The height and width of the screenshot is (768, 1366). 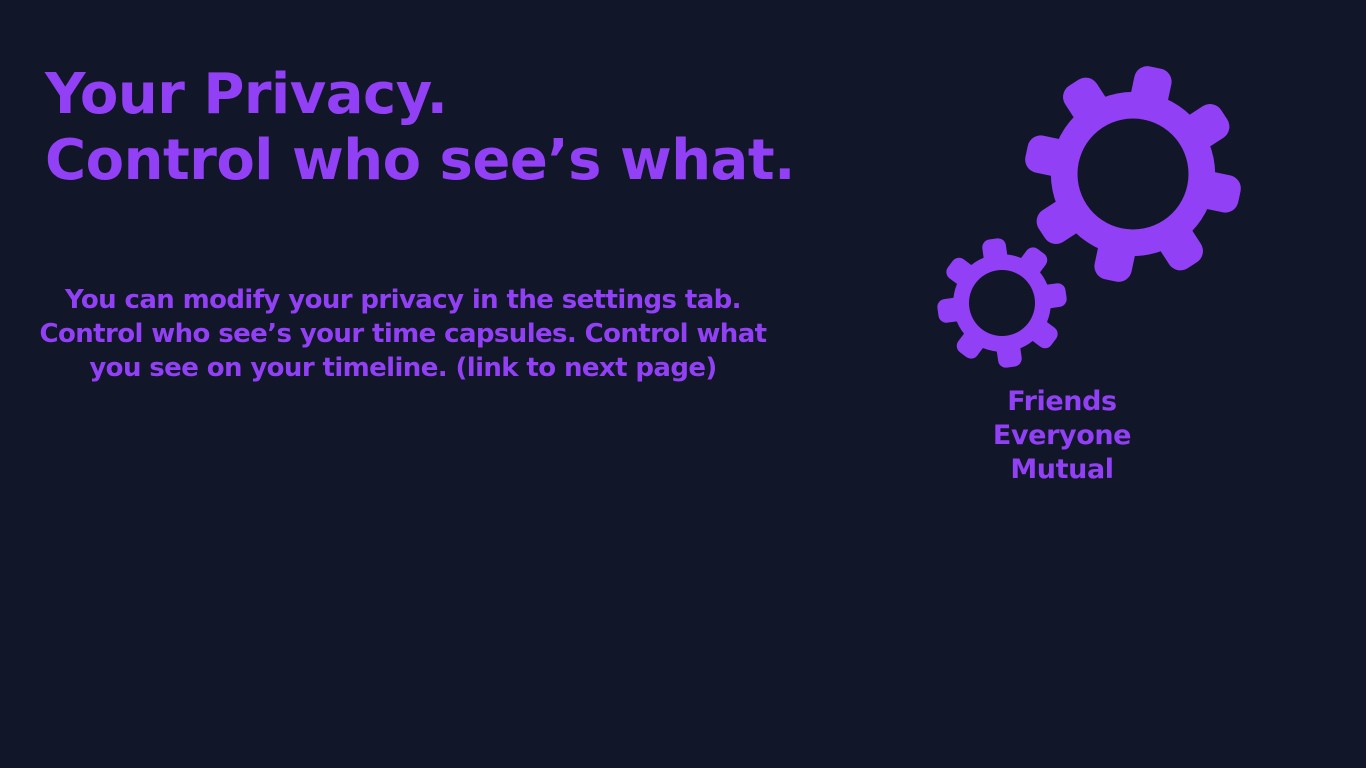 I want to click on gears-icon, so click(x=1090, y=215).